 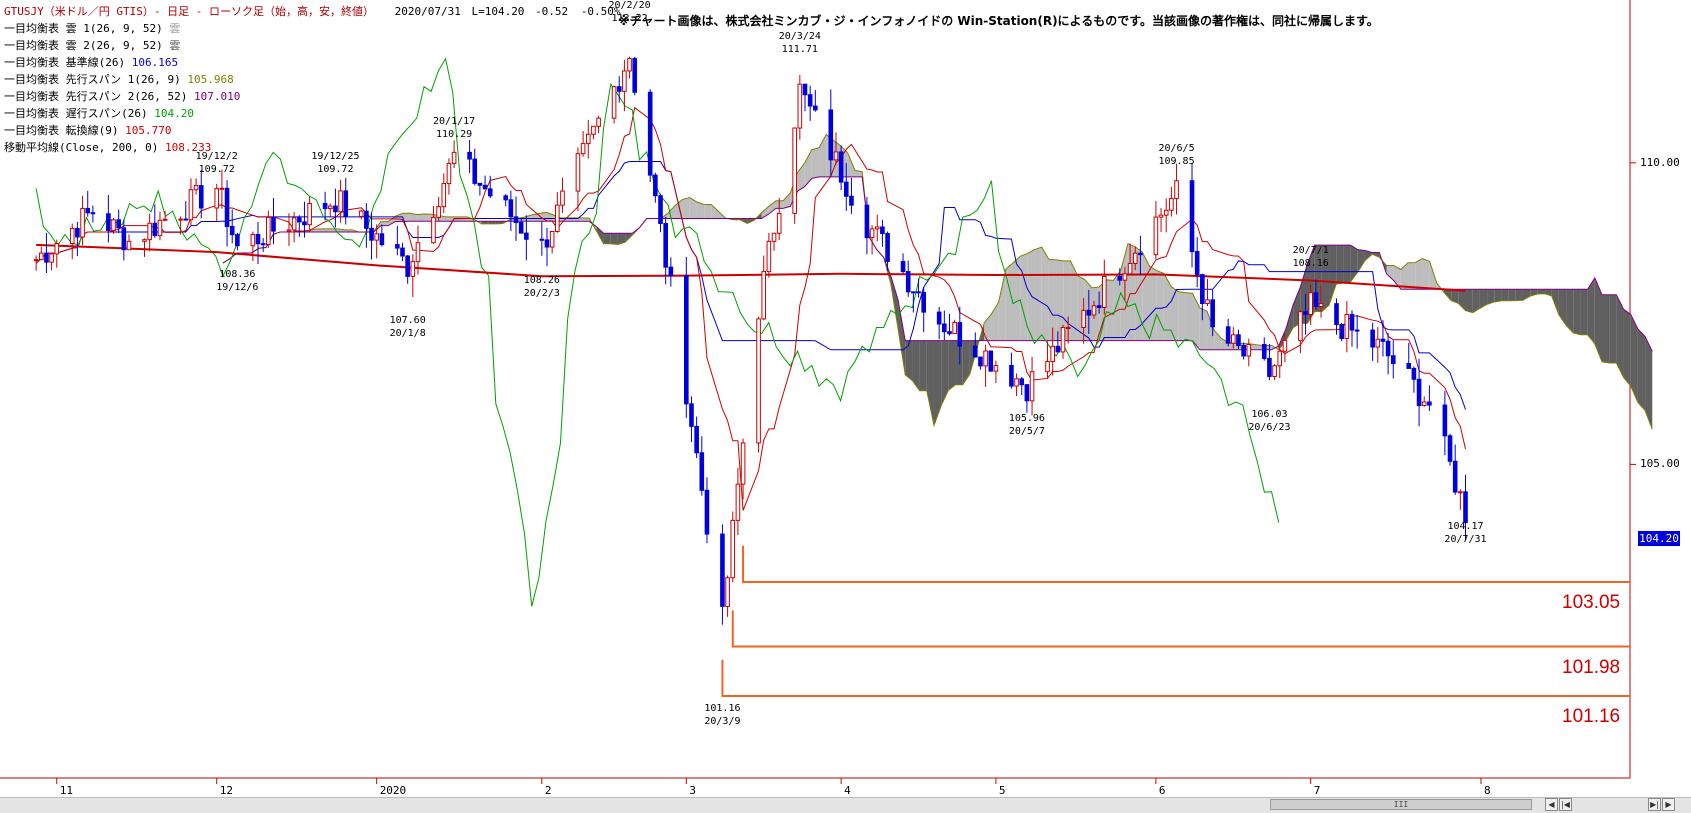 I want to click on x-tick-label: 11, so click(x=66, y=790).